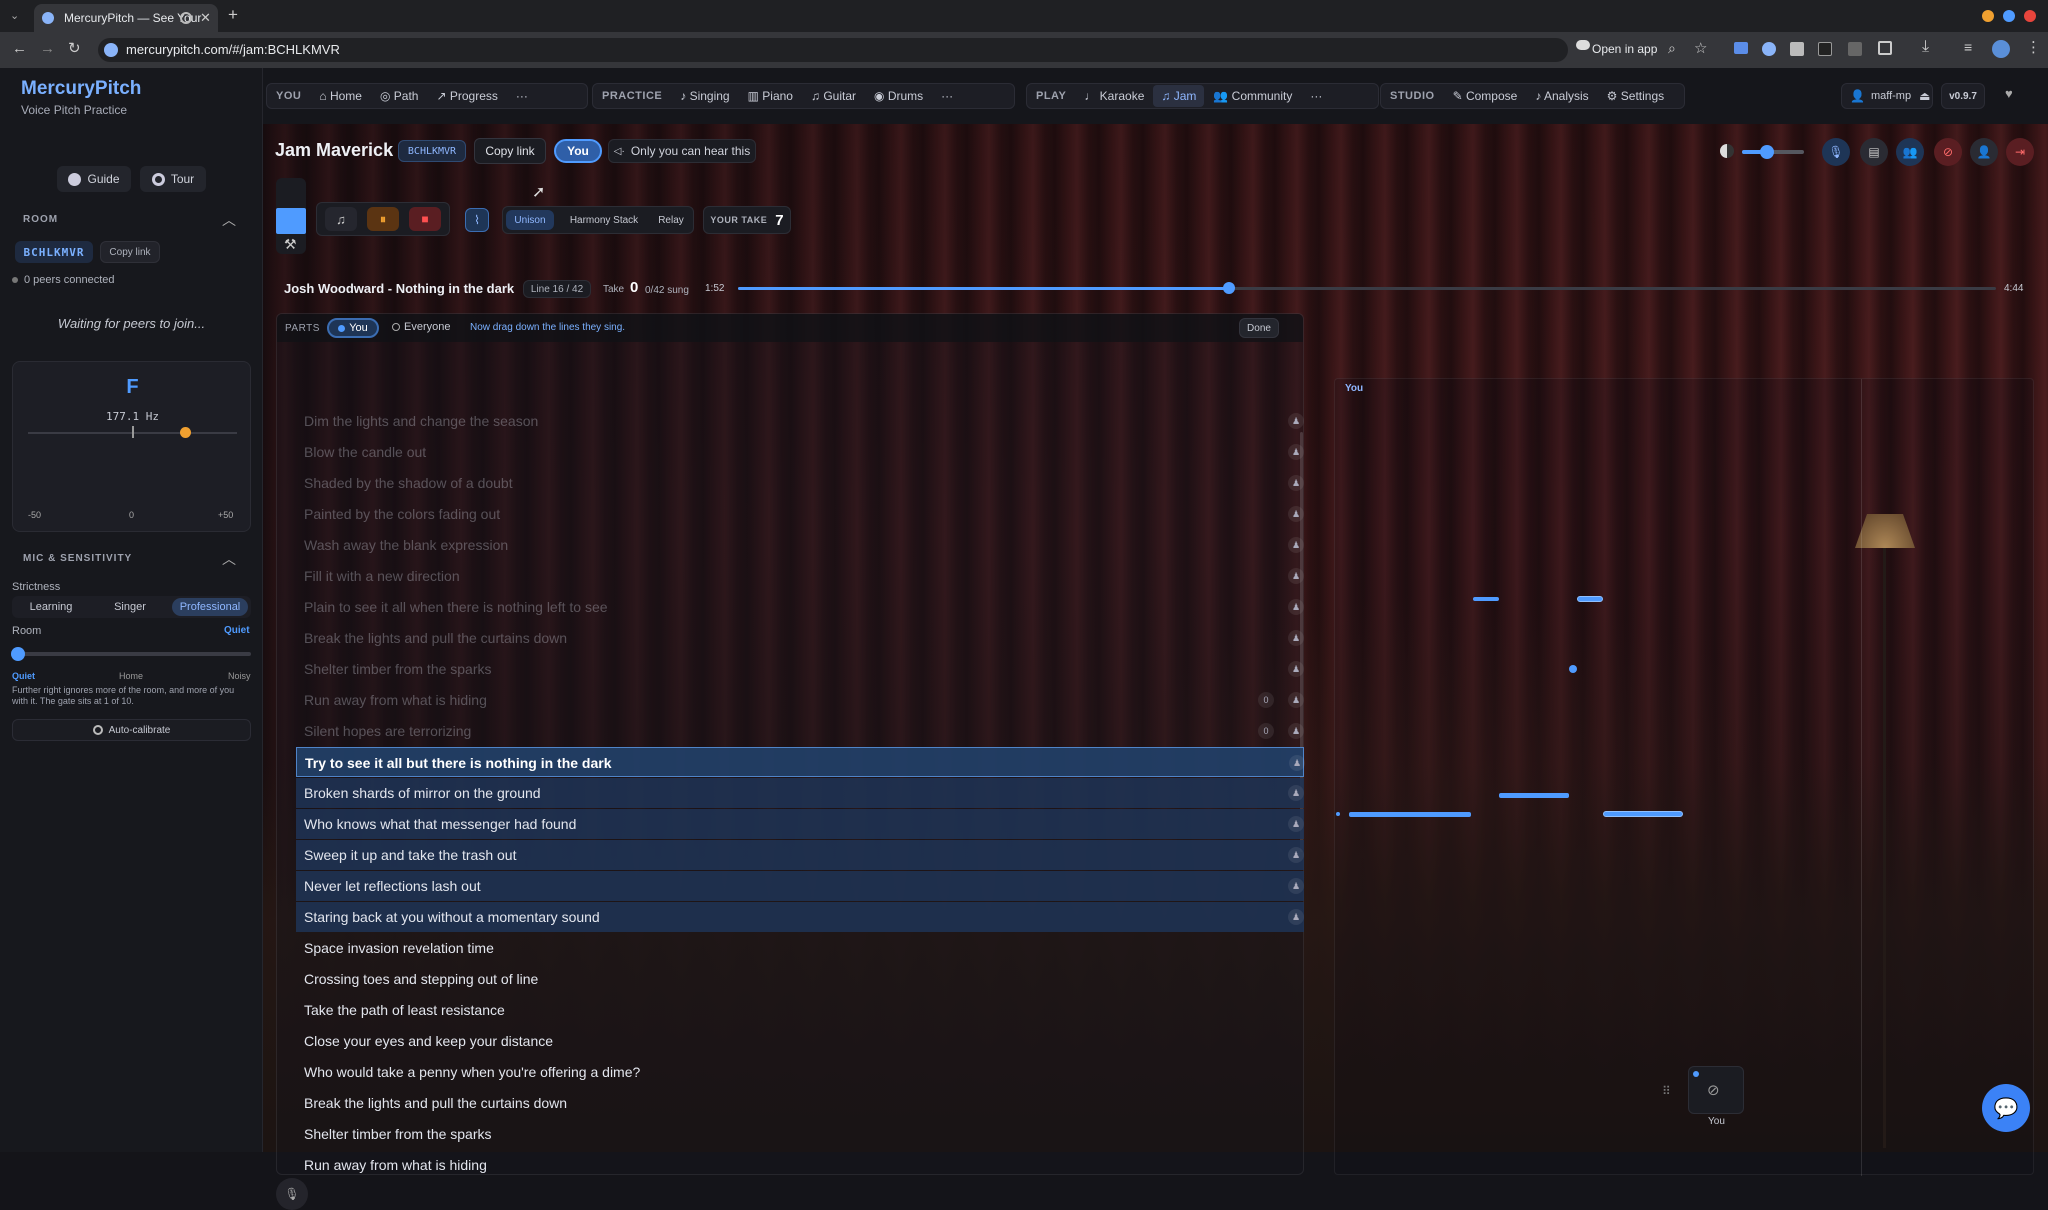  Describe the element at coordinates (510, 151) in the screenshot. I see `copy-link-button: Copy link` at that location.